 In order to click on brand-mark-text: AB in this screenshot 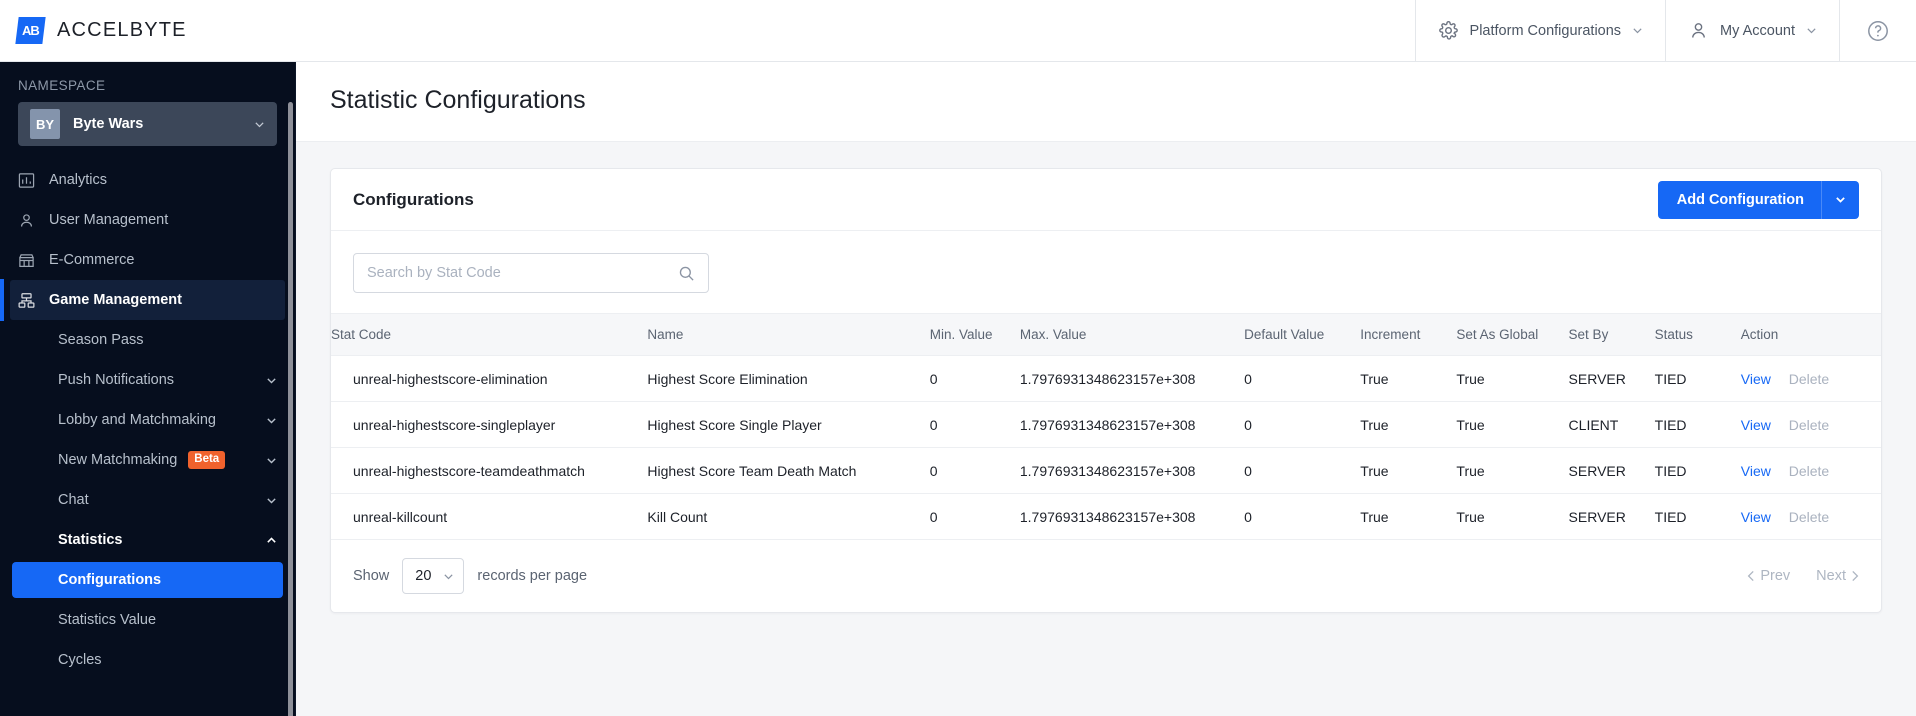, I will do `click(30, 30)`.